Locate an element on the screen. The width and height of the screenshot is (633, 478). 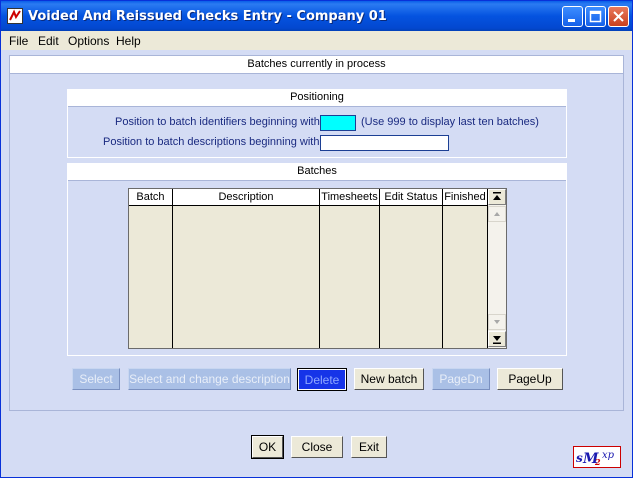
vertical-scrollbar is located at coordinates (497, 268).